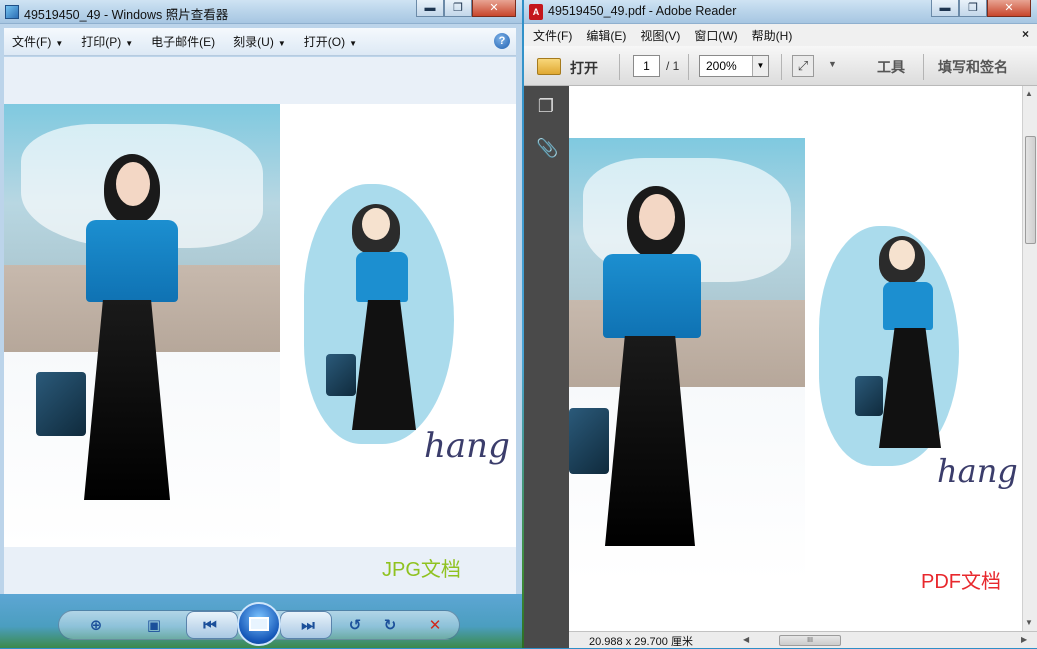 The height and width of the screenshot is (649, 1037). What do you see at coordinates (210, 625) in the screenshot?
I see `previous-icon: ⏮` at bounding box center [210, 625].